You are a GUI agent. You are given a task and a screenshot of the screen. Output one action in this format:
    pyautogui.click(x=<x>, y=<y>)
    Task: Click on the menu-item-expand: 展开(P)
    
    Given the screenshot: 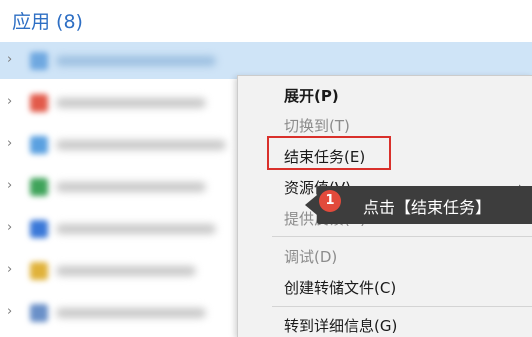 What is the action you would take?
    pyautogui.click(x=311, y=95)
    